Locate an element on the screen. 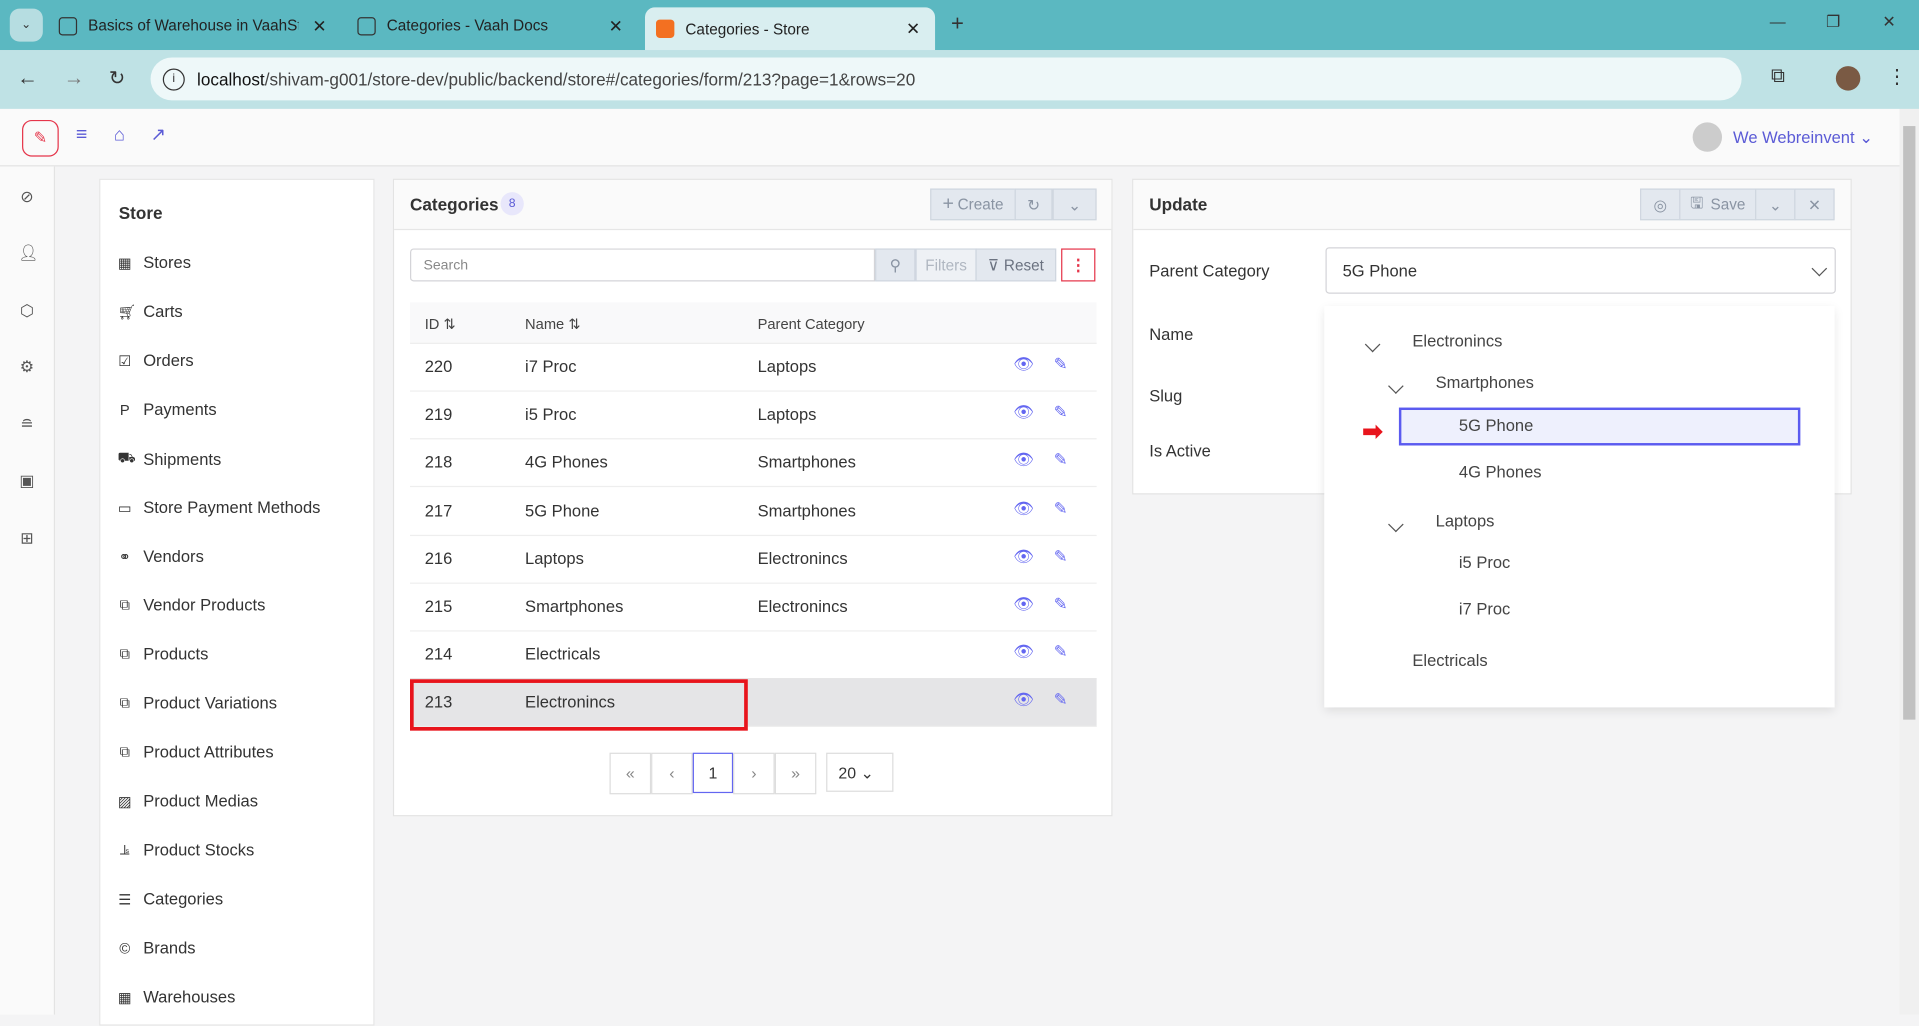 The image size is (1919, 1026). sidebar-item: ⧉ Products is located at coordinates (163, 654).